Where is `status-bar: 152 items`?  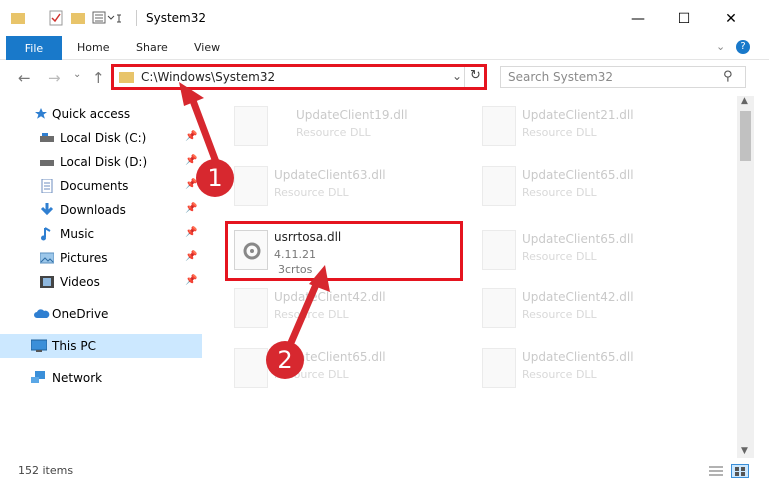
status-bar: 152 items is located at coordinates (384, 479).